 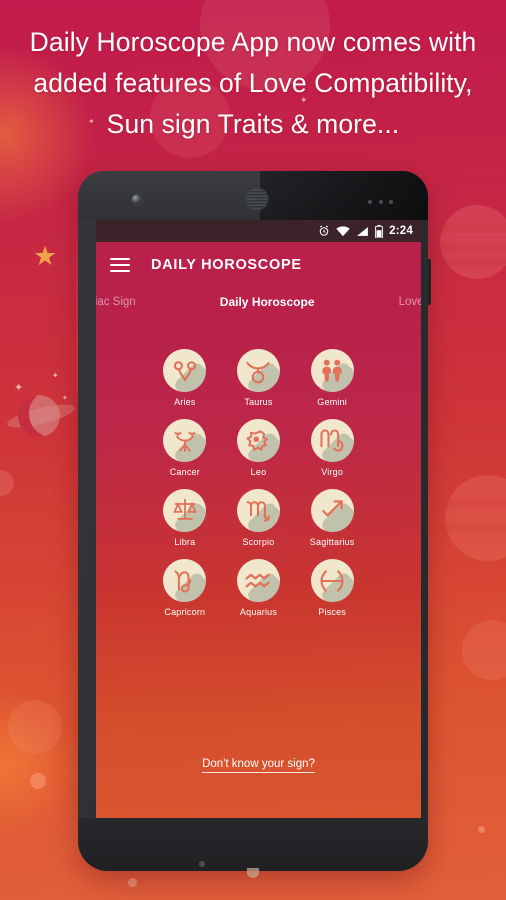 What do you see at coordinates (258, 472) in the screenshot?
I see `zodiac-label: Leo` at bounding box center [258, 472].